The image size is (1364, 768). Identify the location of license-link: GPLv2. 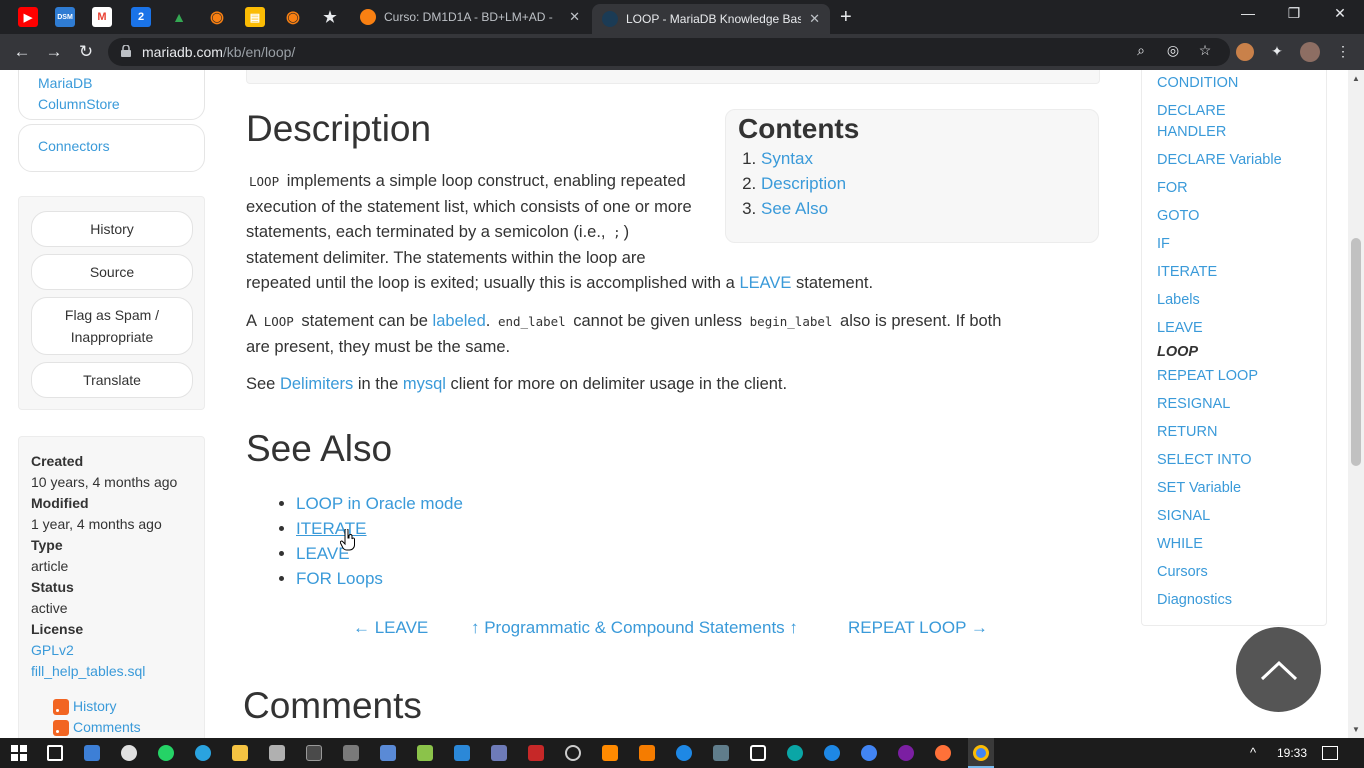
(52, 650).